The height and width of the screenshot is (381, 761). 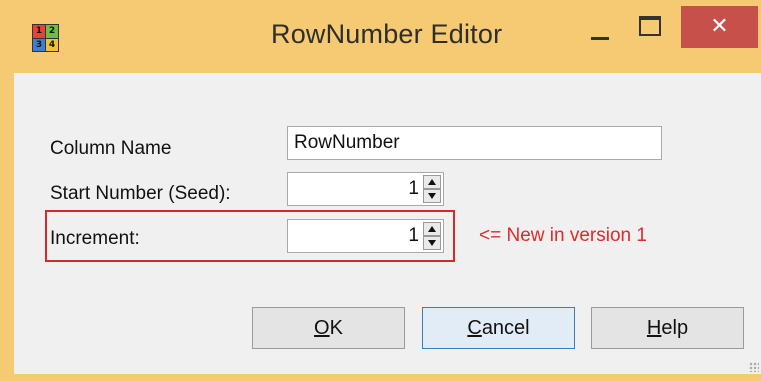 I want to click on ok-label-rest: K, so click(x=336, y=328).